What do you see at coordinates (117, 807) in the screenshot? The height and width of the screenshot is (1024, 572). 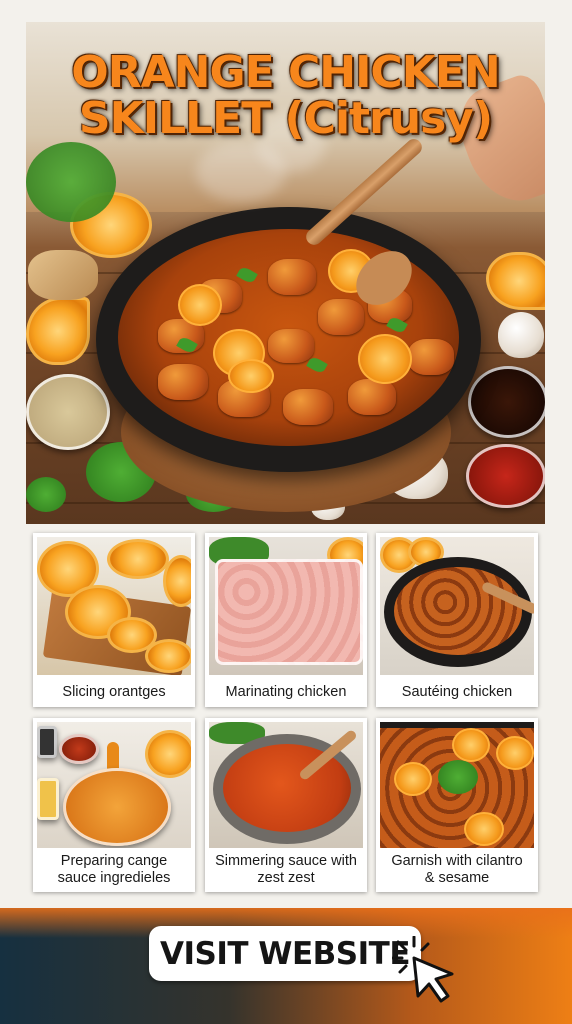 I see `sauce-bowl` at bounding box center [117, 807].